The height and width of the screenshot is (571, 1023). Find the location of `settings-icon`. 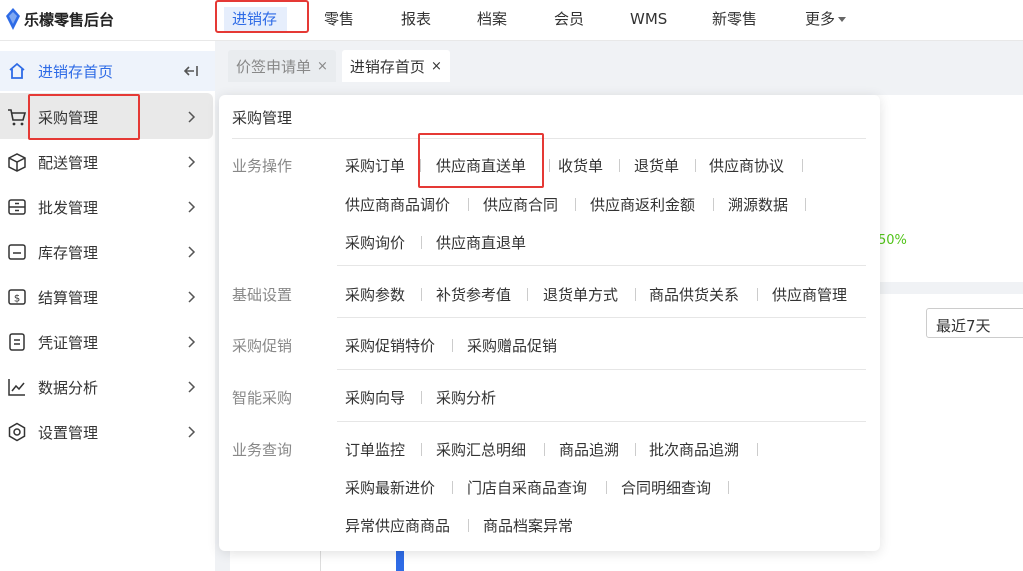

settings-icon is located at coordinates (17, 432).